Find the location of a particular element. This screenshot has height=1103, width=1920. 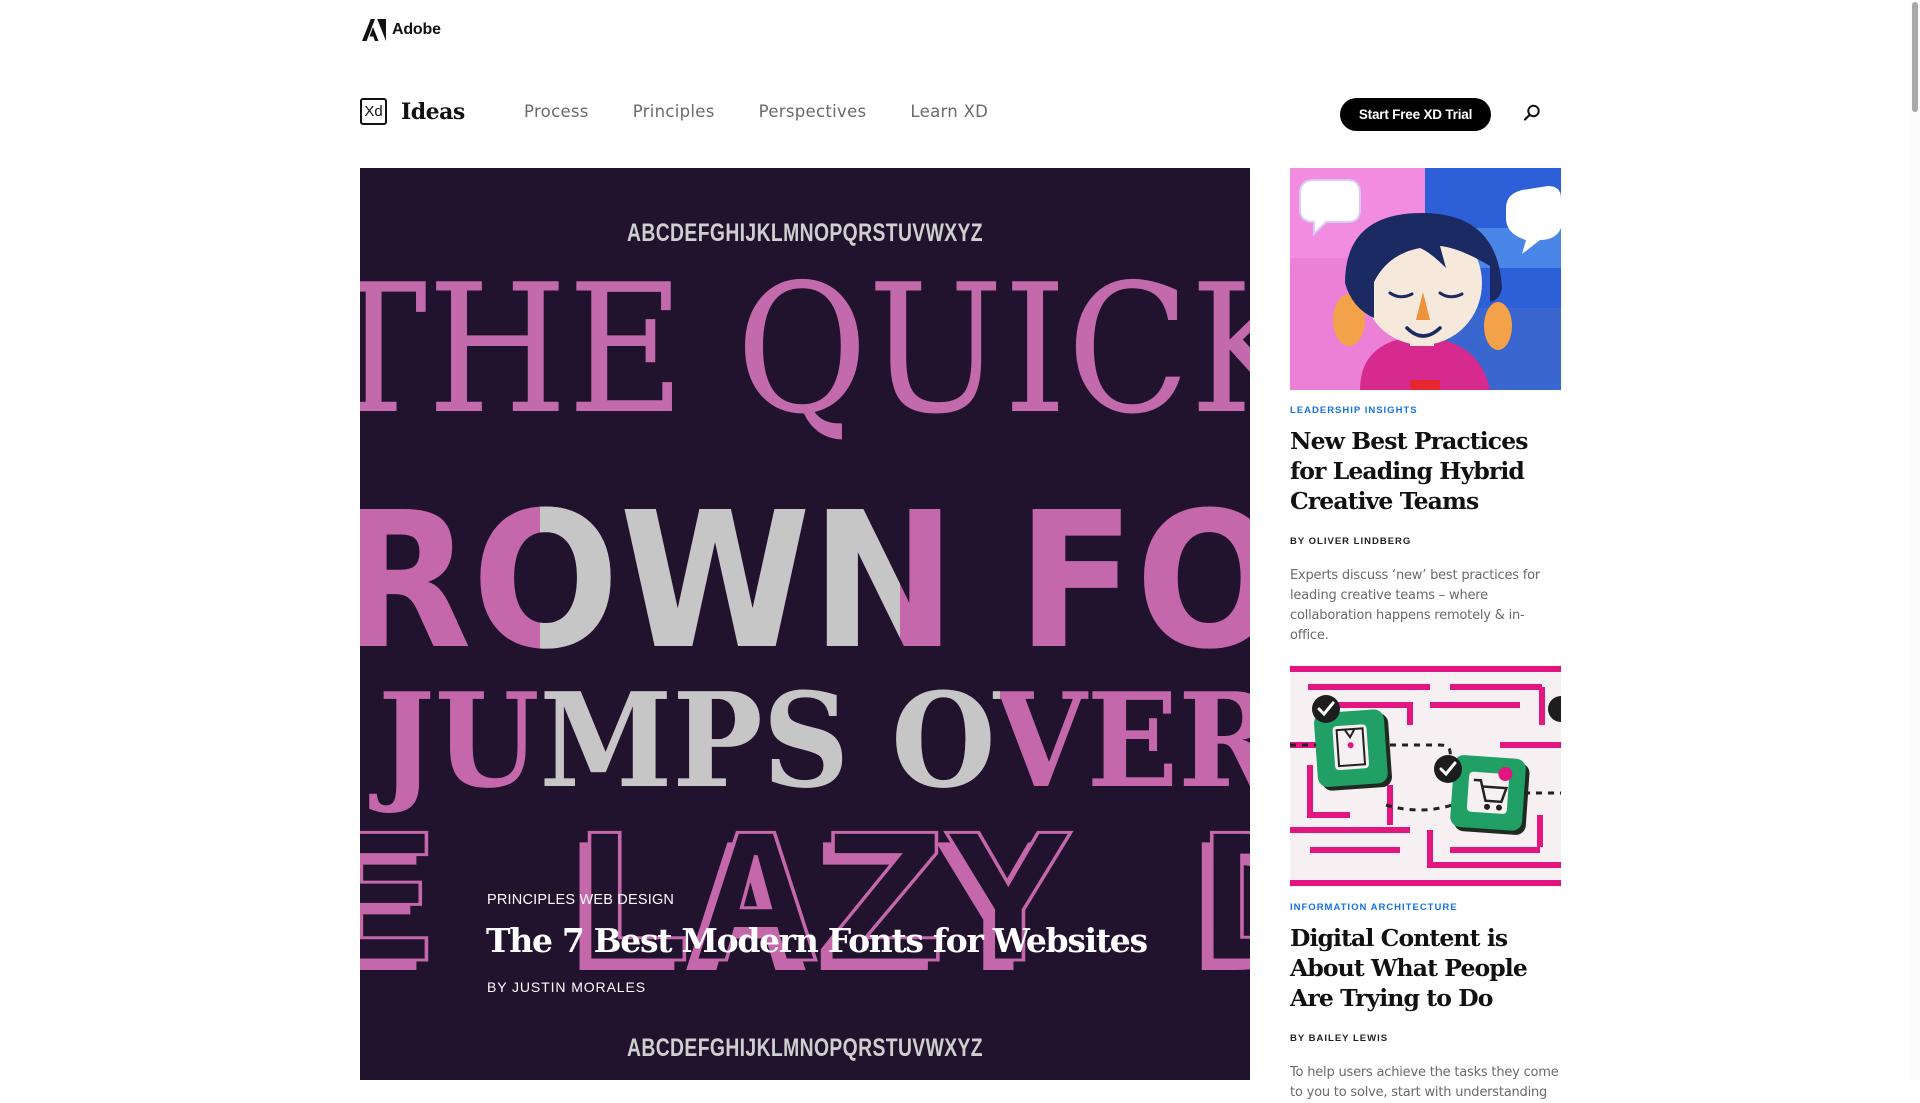

card-category: LEADERSHIP INSIGHTS is located at coordinates (1425, 410).